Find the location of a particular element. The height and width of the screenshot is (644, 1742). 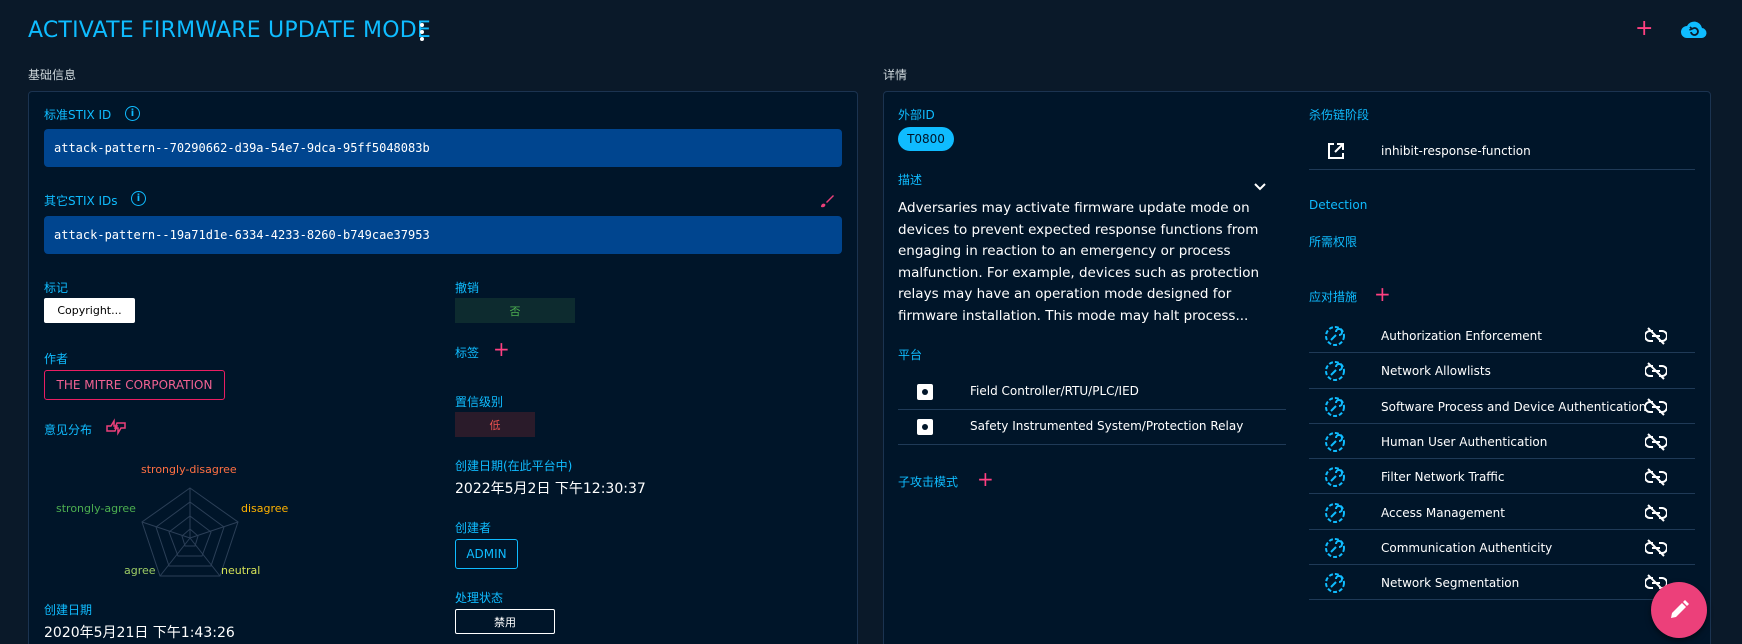

details-section-title: 详情 is located at coordinates (895, 75).